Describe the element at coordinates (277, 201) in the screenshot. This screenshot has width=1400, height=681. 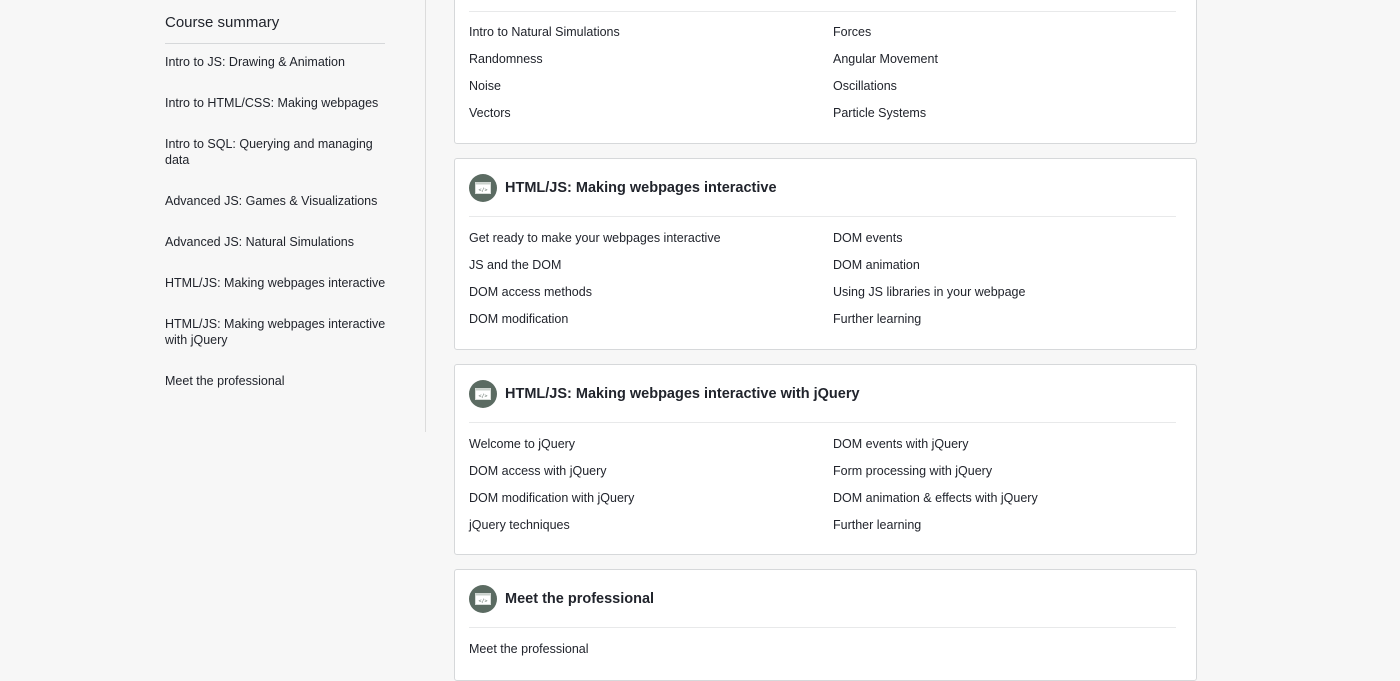
I see `sidebar-item-advanced-js-games: Advanced JS: Games & Visualizations` at that location.